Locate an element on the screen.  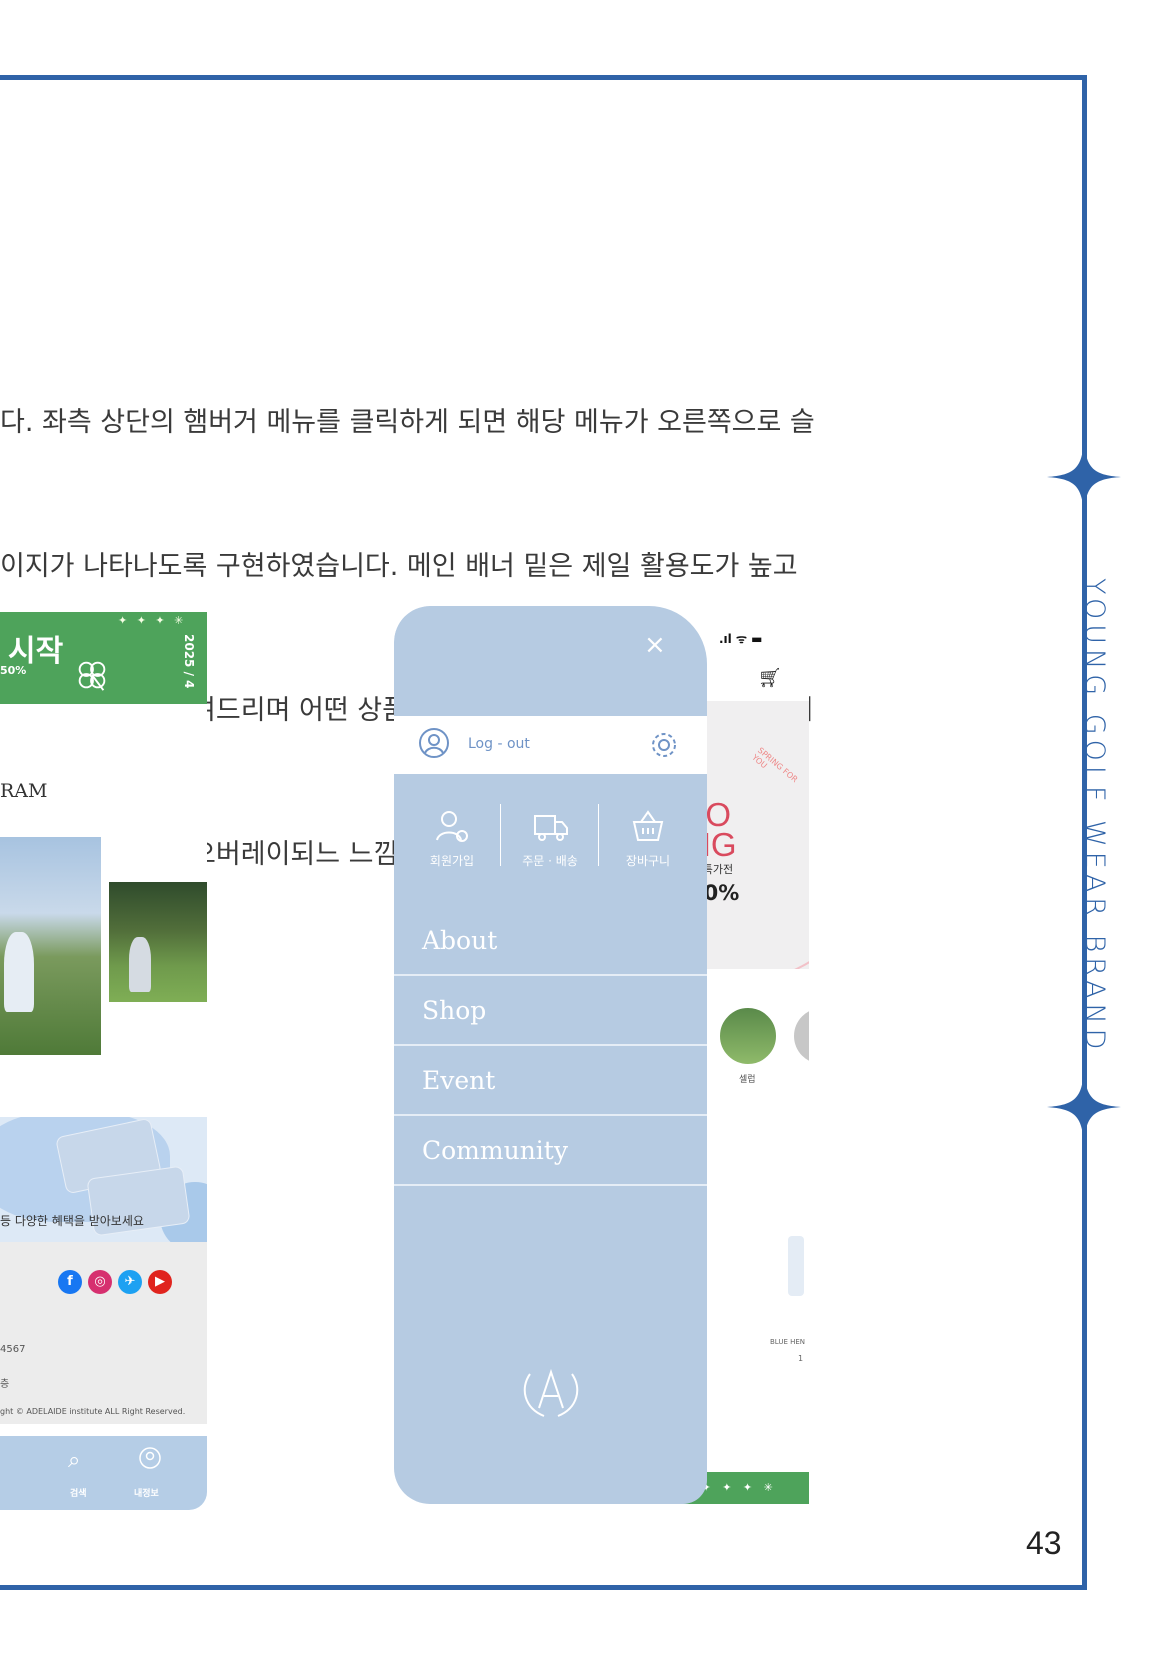
clover-icon is located at coordinates (92, 676).